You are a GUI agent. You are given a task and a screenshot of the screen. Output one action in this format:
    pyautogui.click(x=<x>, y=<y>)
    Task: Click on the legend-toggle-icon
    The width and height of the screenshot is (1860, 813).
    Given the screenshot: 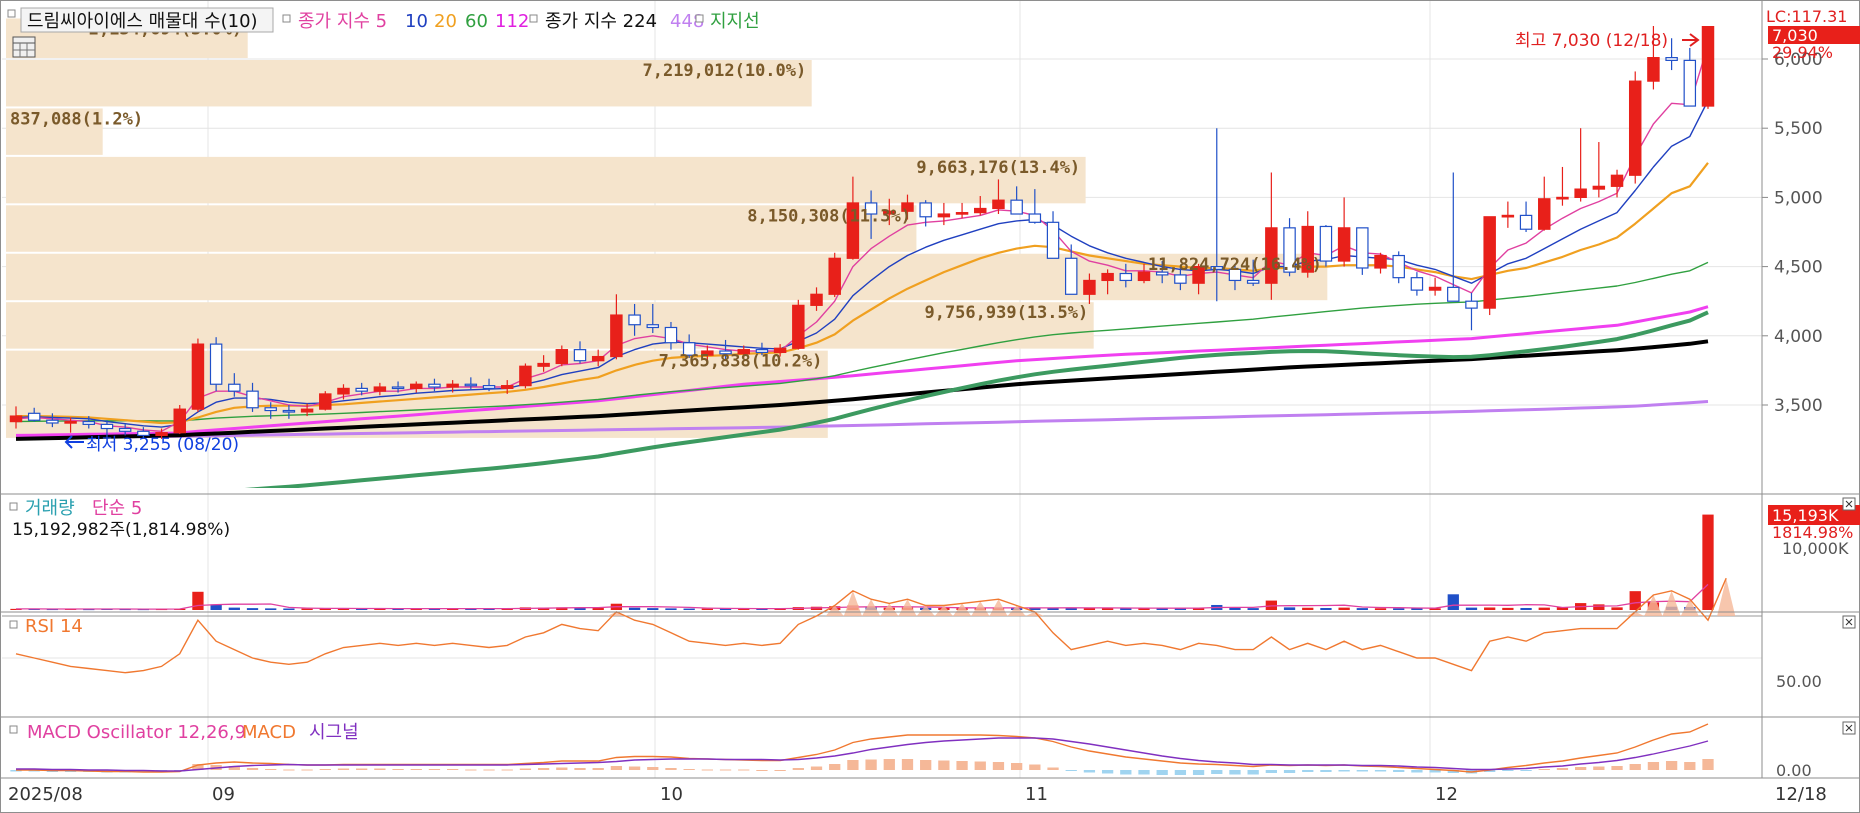 What is the action you would take?
    pyautogui.click(x=11, y=13)
    